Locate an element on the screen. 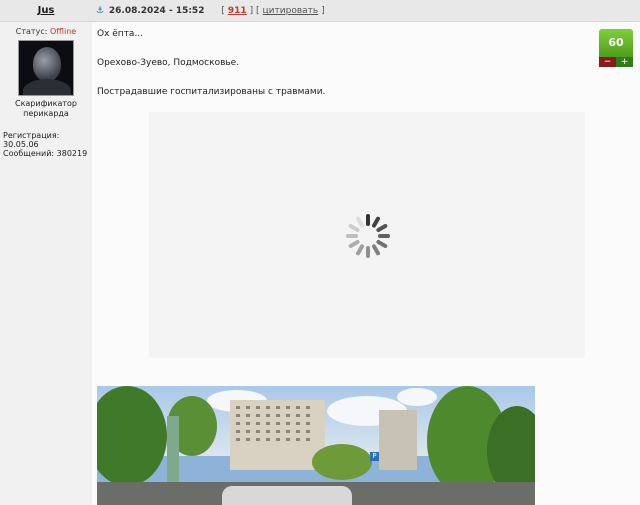 The image size is (640, 505). user-rank: Скарификатор перикарда is located at coordinates (46, 109).